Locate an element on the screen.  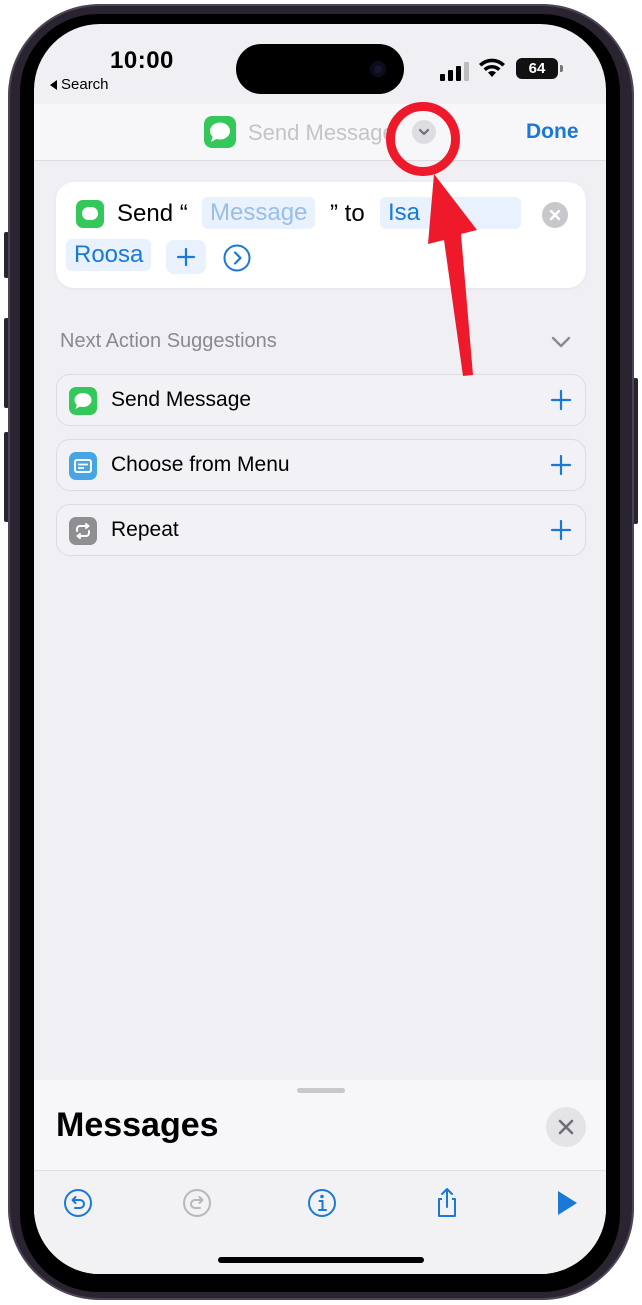
editor-header: Send Message Done is located at coordinates (320, 132).